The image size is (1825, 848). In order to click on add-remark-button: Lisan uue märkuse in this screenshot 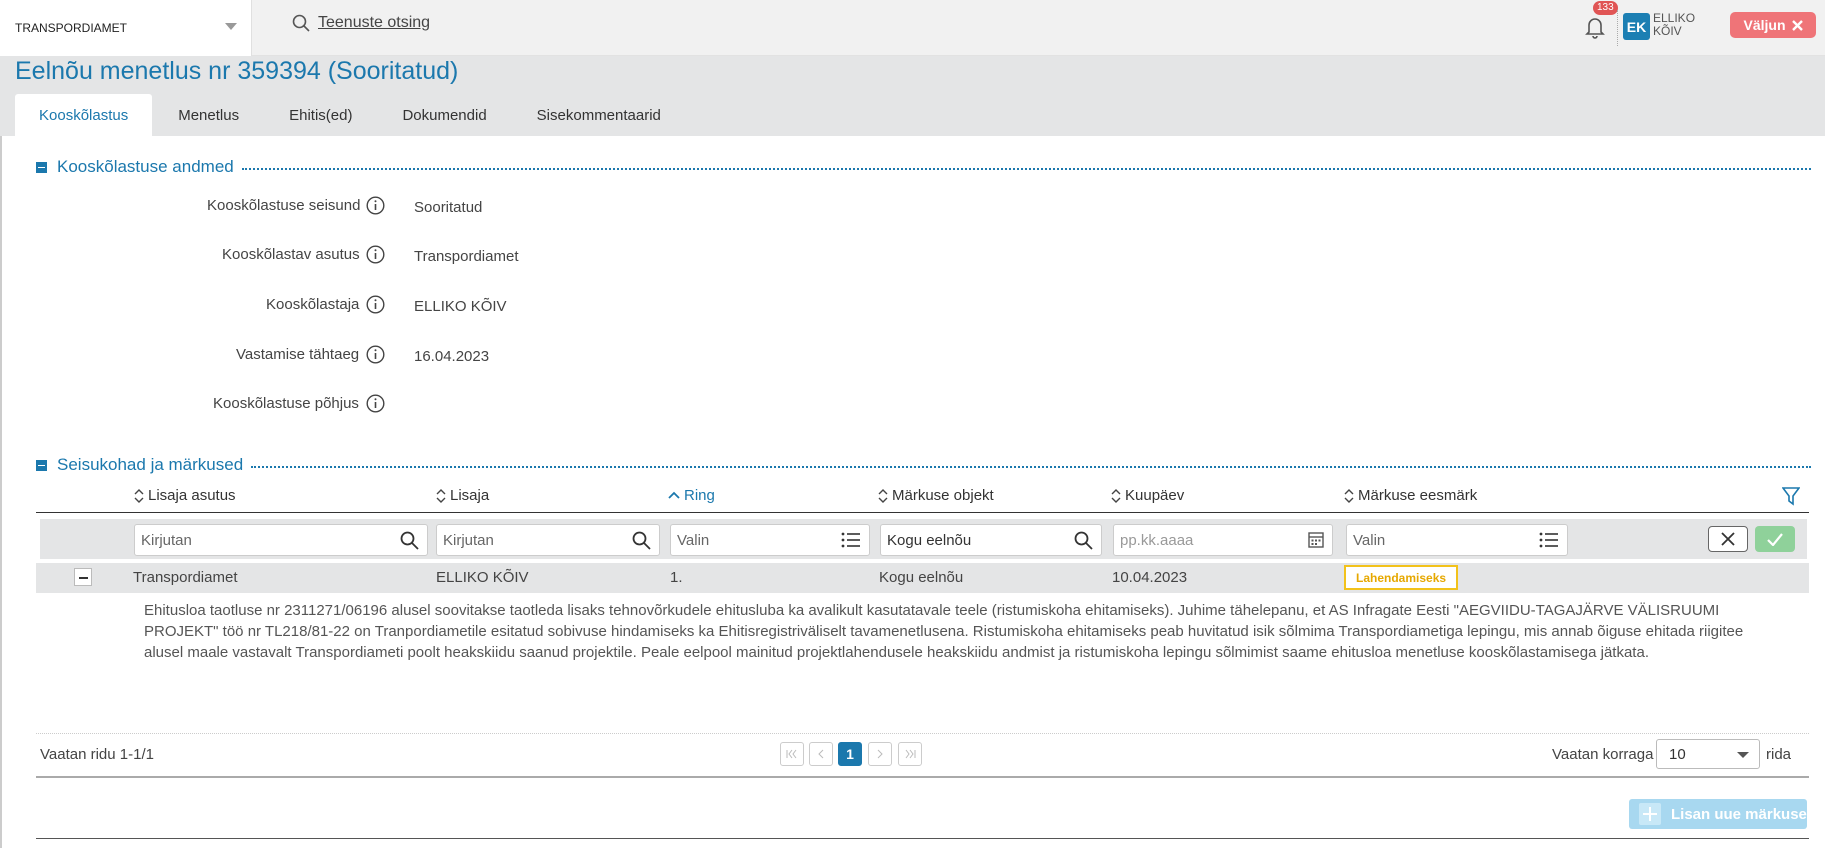, I will do `click(1718, 814)`.